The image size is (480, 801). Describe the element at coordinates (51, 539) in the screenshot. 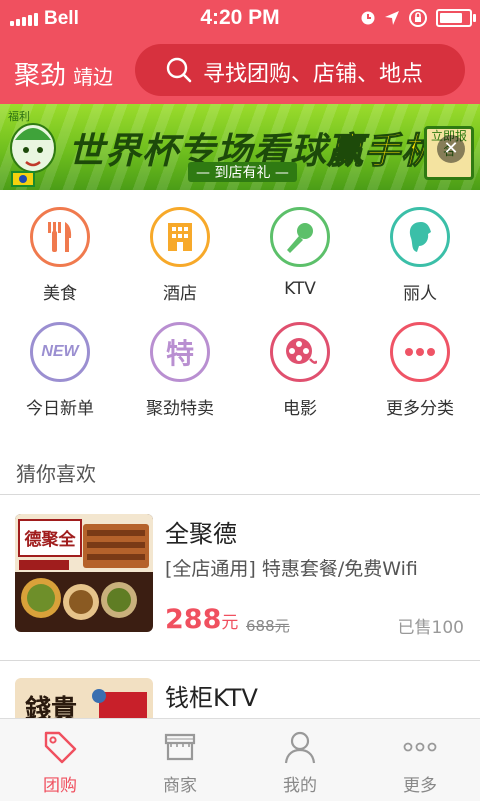

I see `svg-text: 德聚全` at that location.